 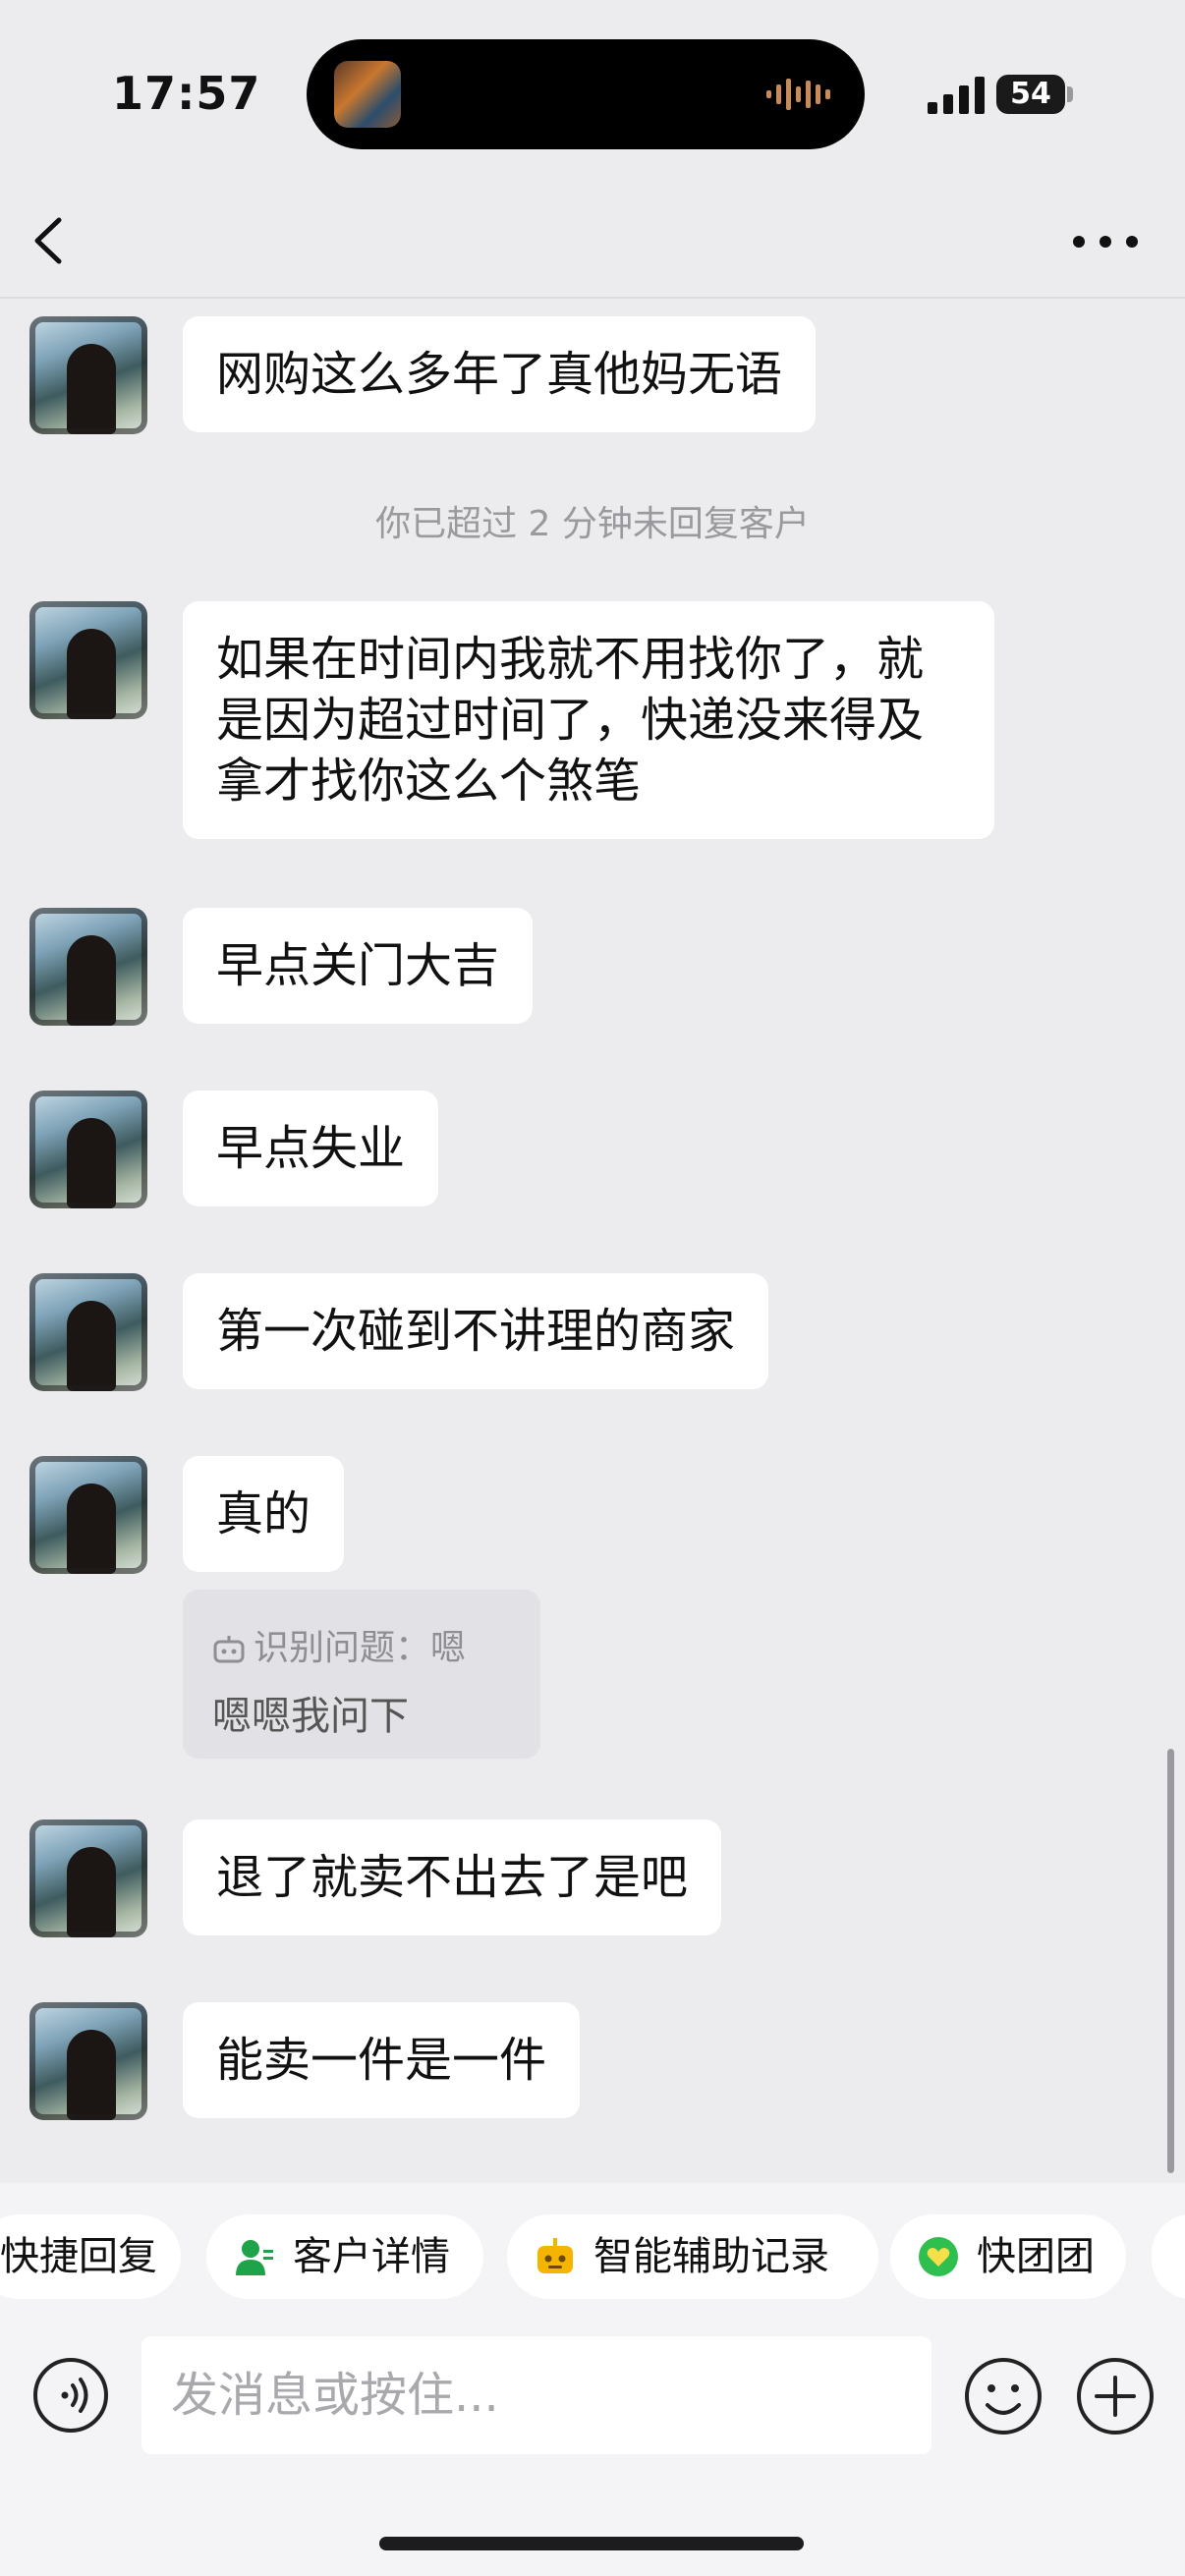 What do you see at coordinates (500, 374) in the screenshot?
I see `message-bubble: 网购这么多年了真他妈无语` at bounding box center [500, 374].